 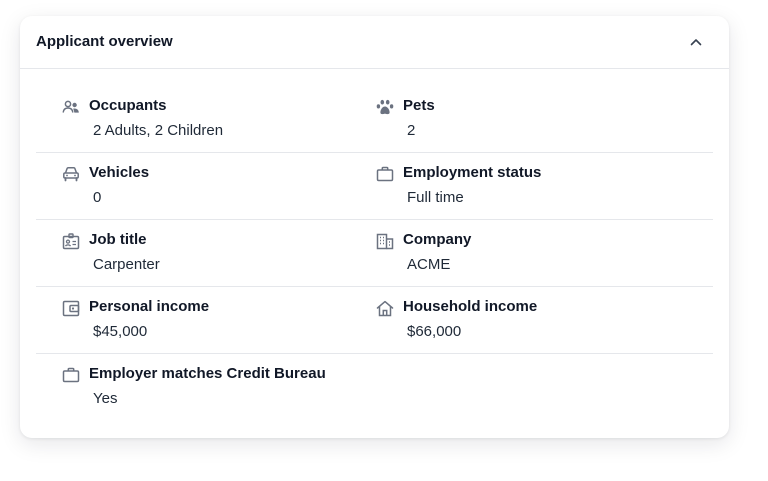 What do you see at coordinates (520, 186) in the screenshot?
I see `field-employment-status: Employment status Full time` at bounding box center [520, 186].